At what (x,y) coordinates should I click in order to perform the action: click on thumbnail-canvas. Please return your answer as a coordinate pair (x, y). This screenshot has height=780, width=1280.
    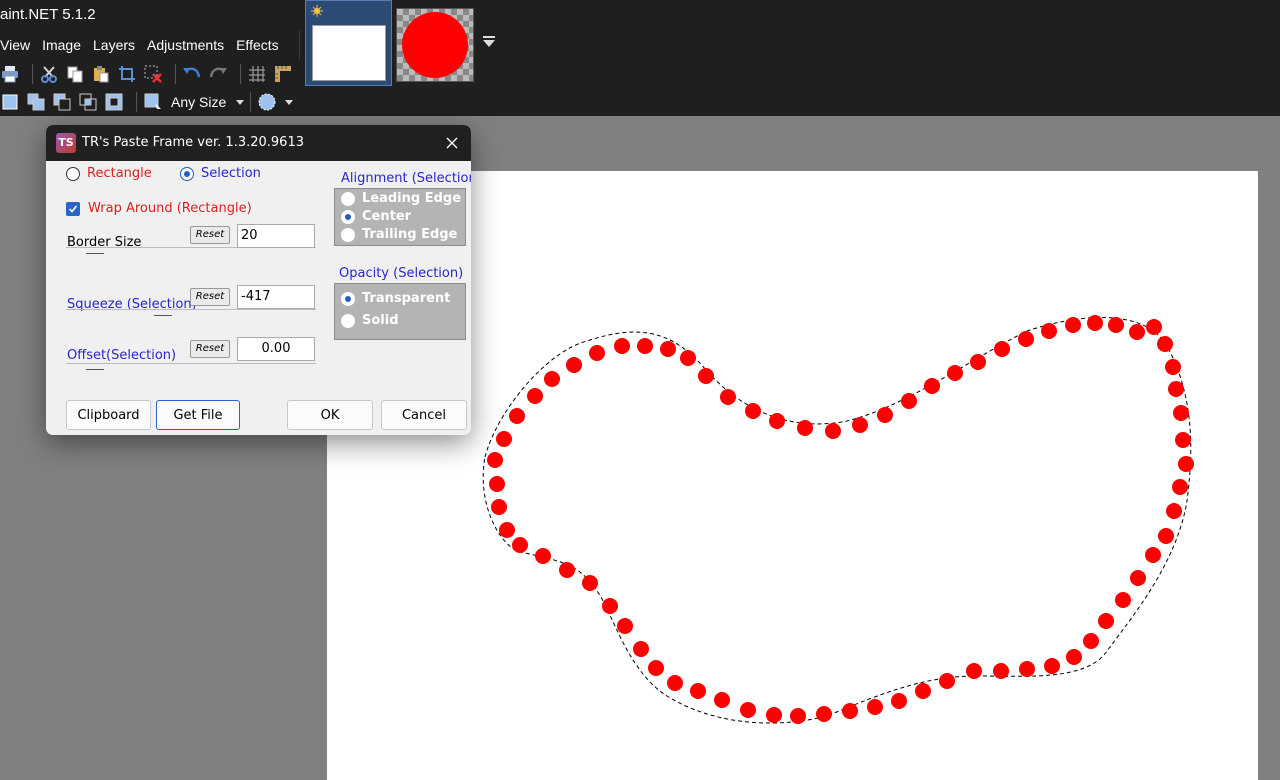
    Looking at the image, I should click on (349, 53).